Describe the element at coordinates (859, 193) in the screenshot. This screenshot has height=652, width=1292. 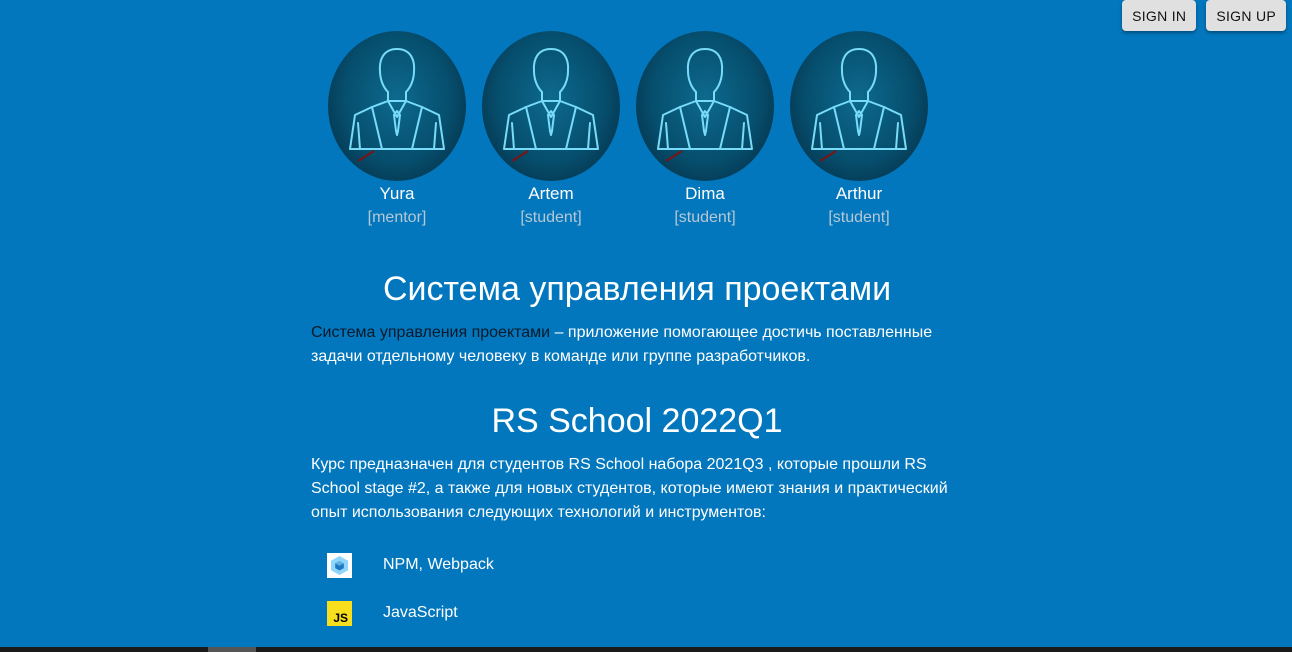
I see `member-name: Arthur` at that location.